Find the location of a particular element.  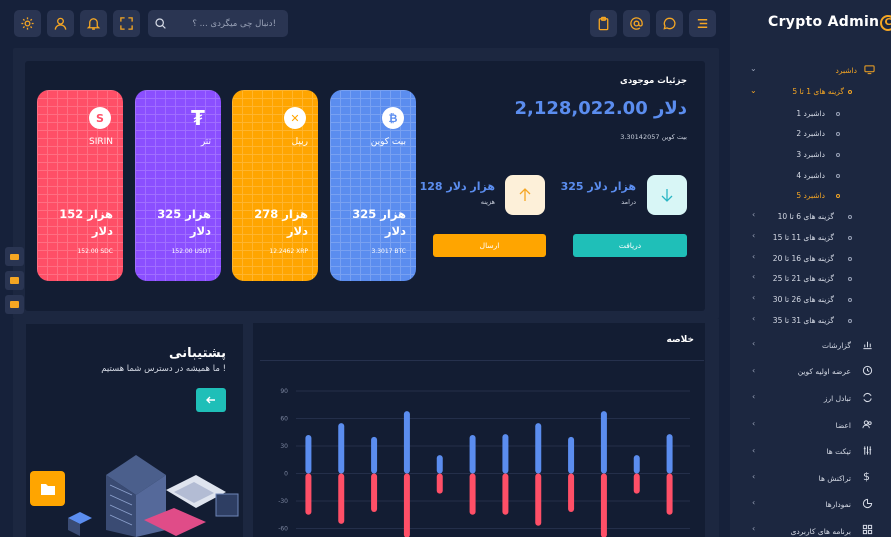

expense-amount: 128 هزار دلار is located at coordinates (457, 186).